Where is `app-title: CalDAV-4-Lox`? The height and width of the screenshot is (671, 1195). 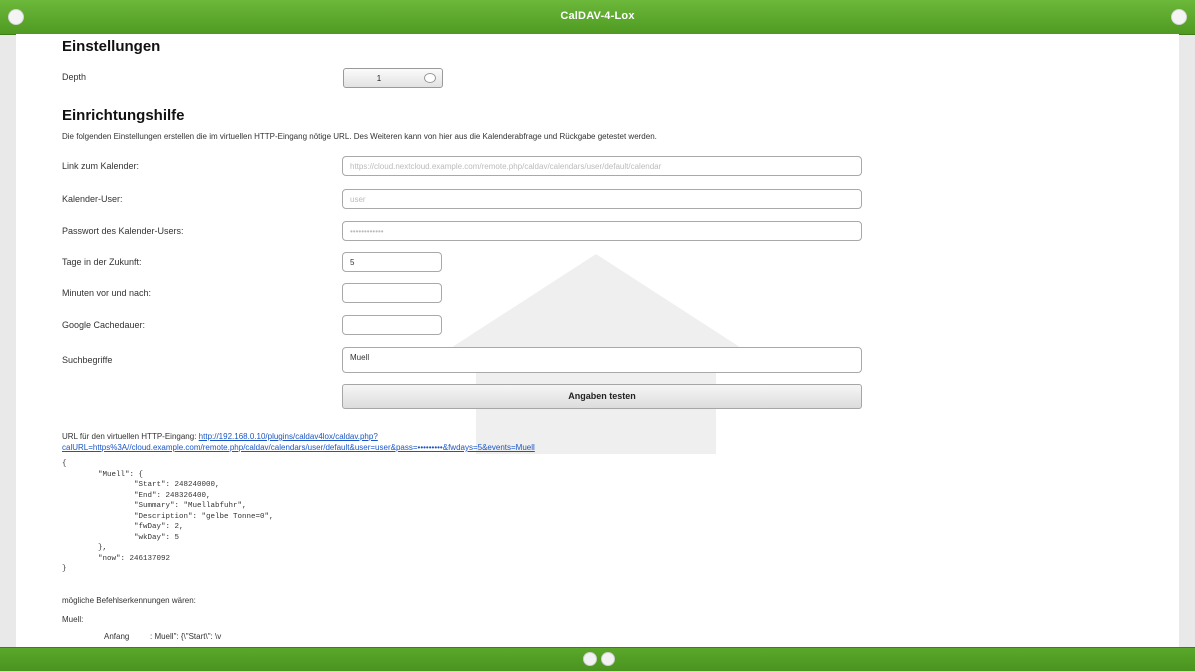
app-title: CalDAV-4-Lox is located at coordinates (597, 16).